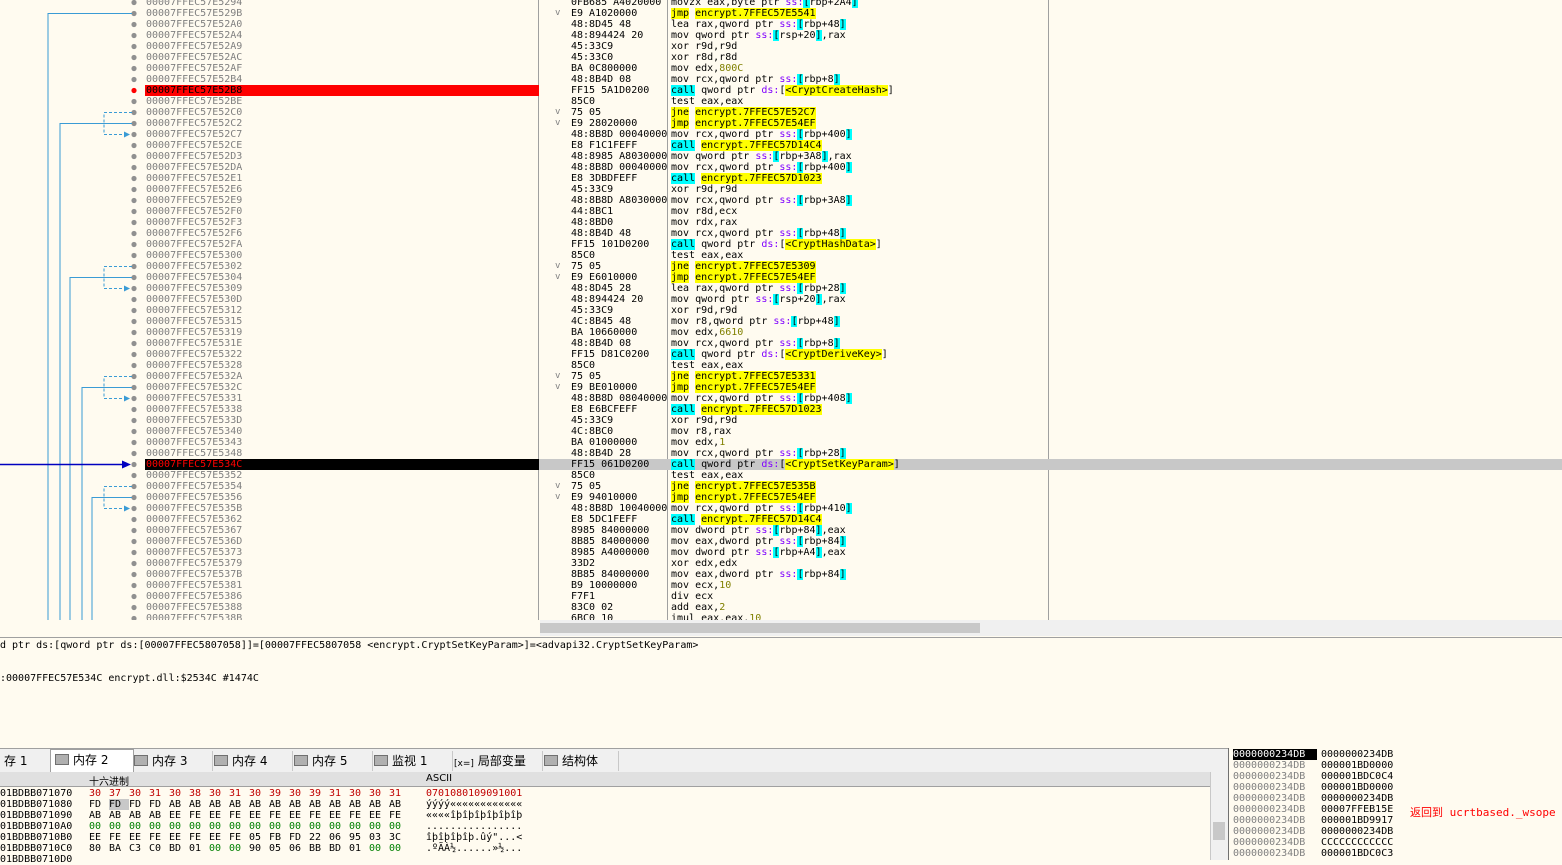 The image size is (1562, 865). Describe the element at coordinates (171, 761) in the screenshot. I see `tab-3: 内存 3` at that location.